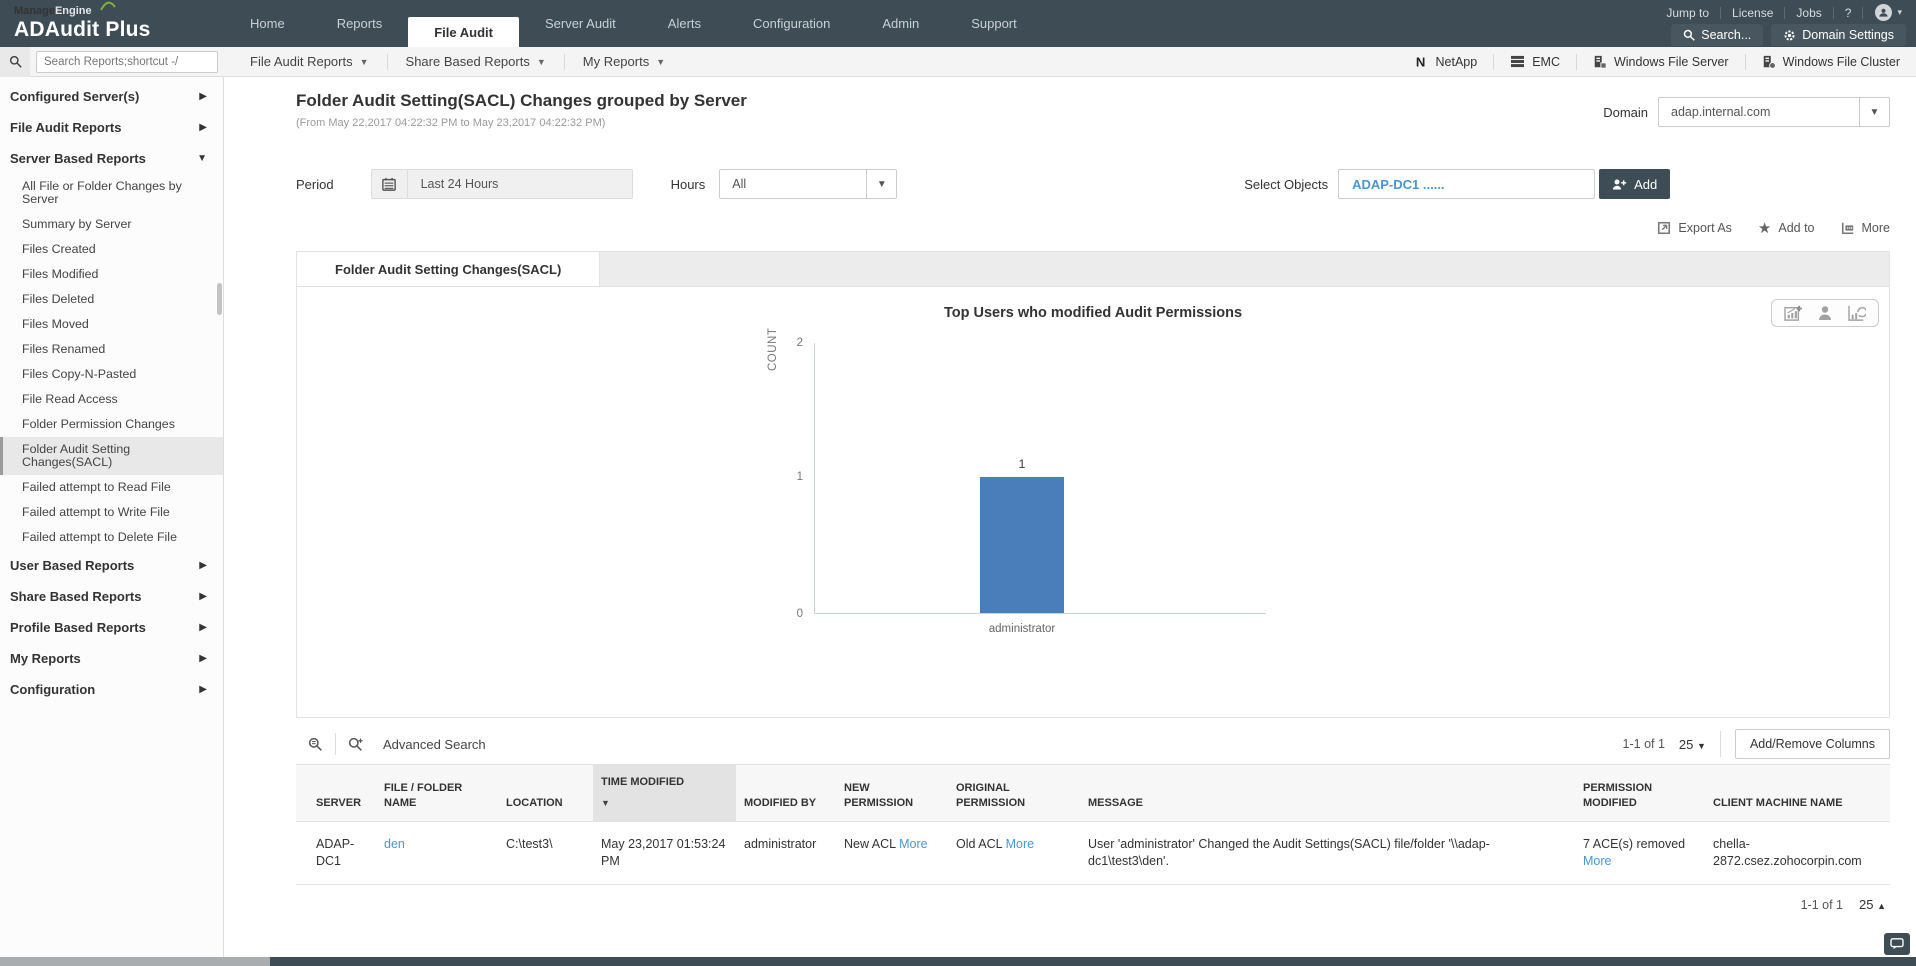 The height and width of the screenshot is (966, 1916). I want to click on period-label: Period, so click(315, 184).